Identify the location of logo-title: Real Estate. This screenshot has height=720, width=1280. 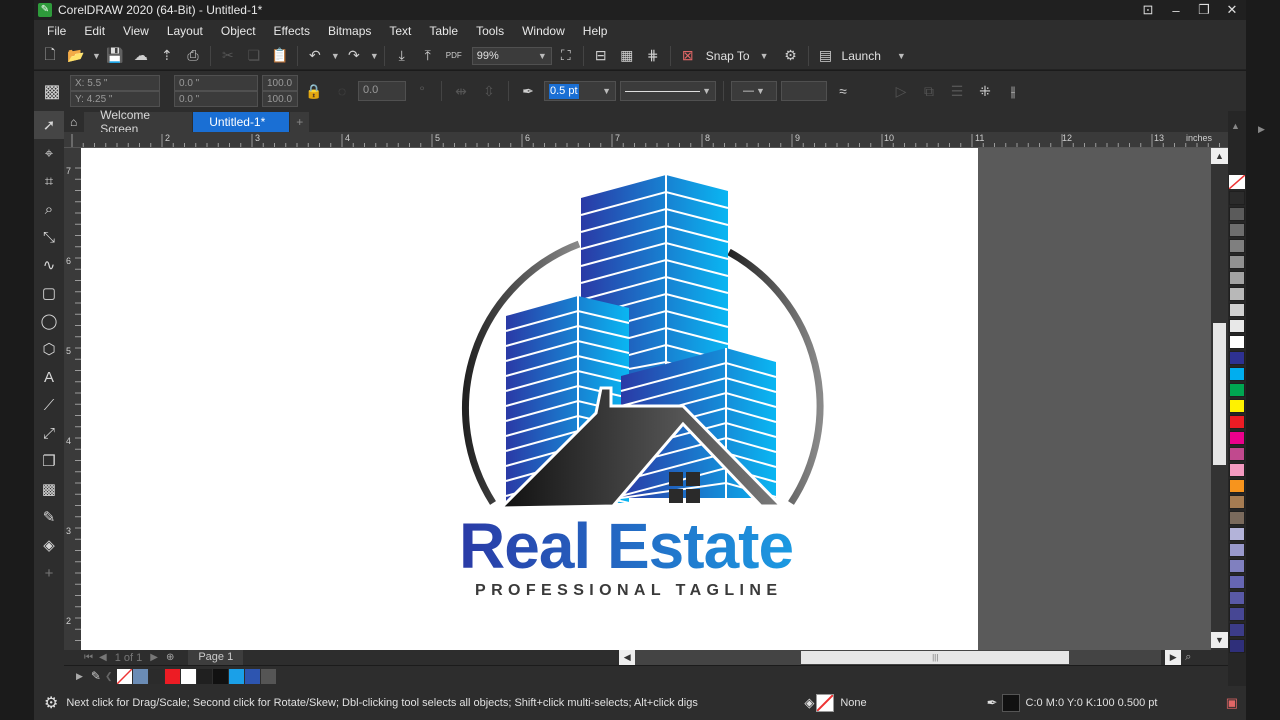
(649, 546).